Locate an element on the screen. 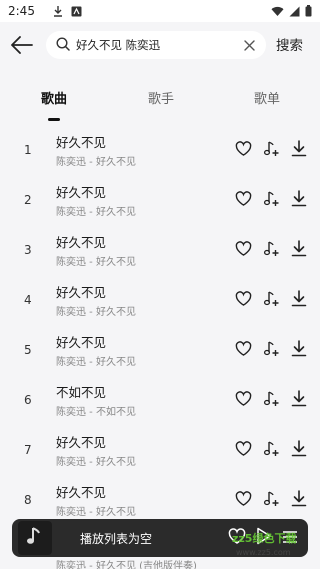 The width and height of the screenshot is (320, 569). tab-playlists: 歌单 is located at coordinates (267, 97).